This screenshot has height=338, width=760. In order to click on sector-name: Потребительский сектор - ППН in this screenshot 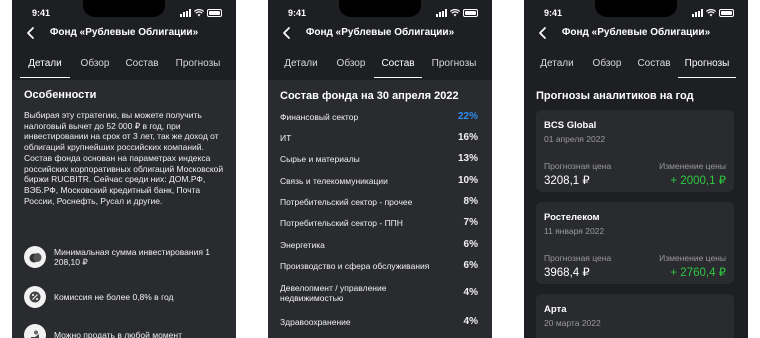, I will do `click(341, 223)`.